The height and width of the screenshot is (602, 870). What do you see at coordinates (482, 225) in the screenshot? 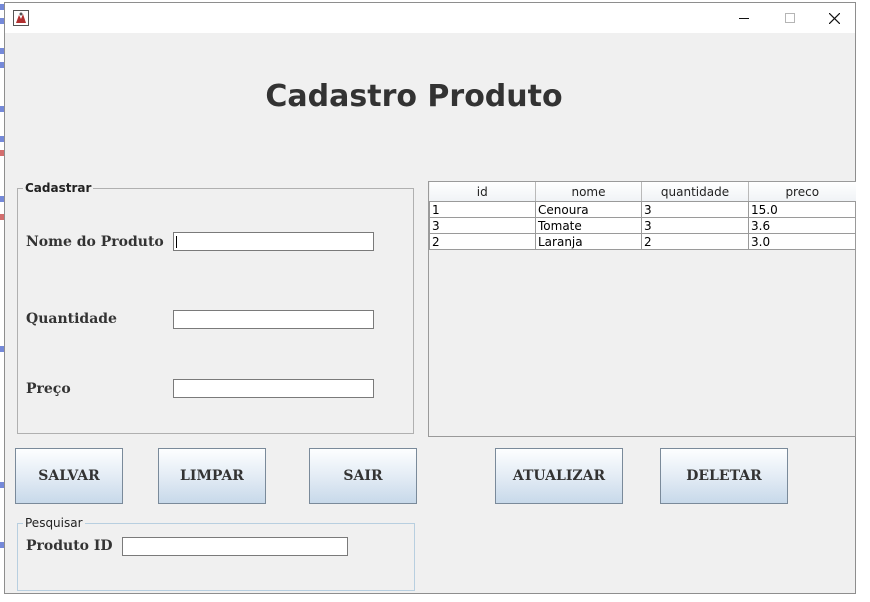
I see `cell-id: 3` at bounding box center [482, 225].